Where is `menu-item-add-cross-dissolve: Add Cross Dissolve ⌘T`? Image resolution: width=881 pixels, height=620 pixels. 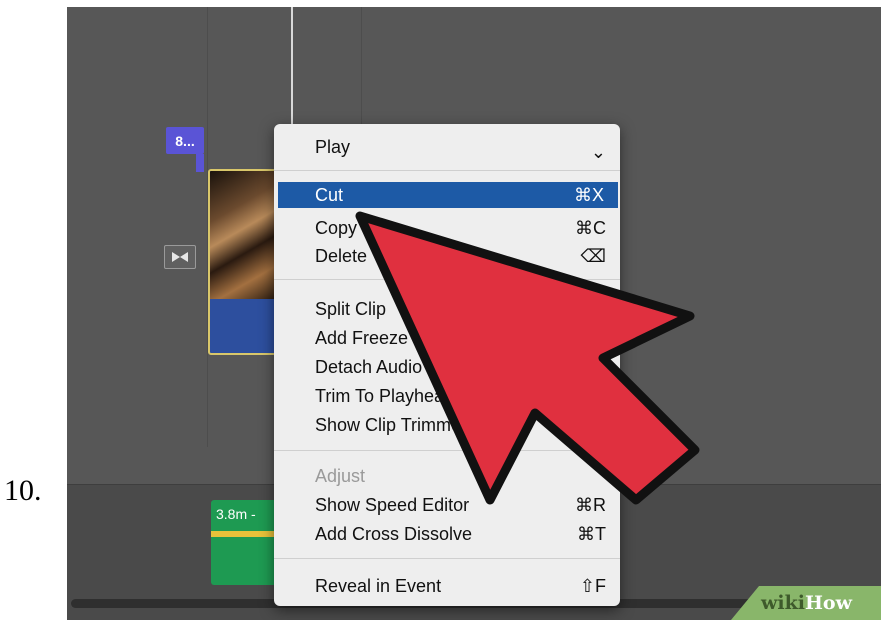
menu-item-add-cross-dissolve: Add Cross Dissolve ⌘T is located at coordinates (447, 534).